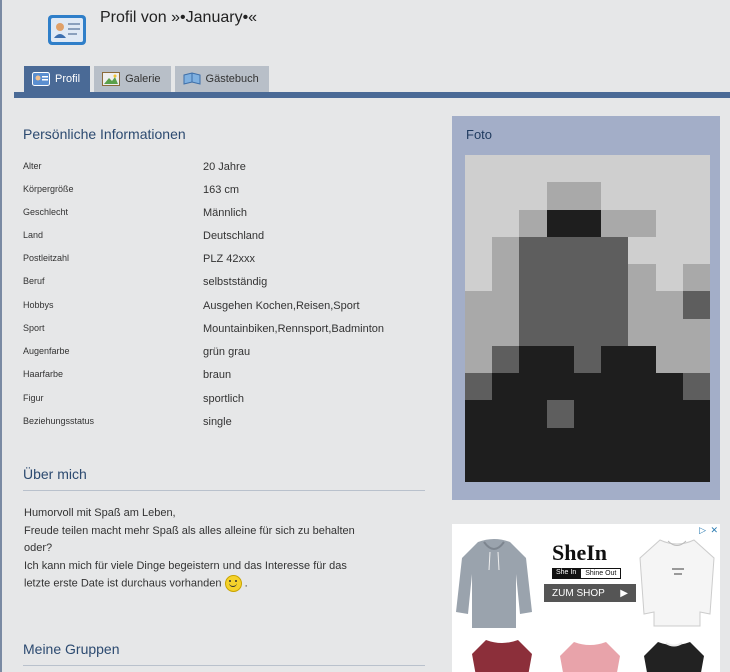 The image size is (730, 672). I want to click on section-title-about: Über mich, so click(55, 474).